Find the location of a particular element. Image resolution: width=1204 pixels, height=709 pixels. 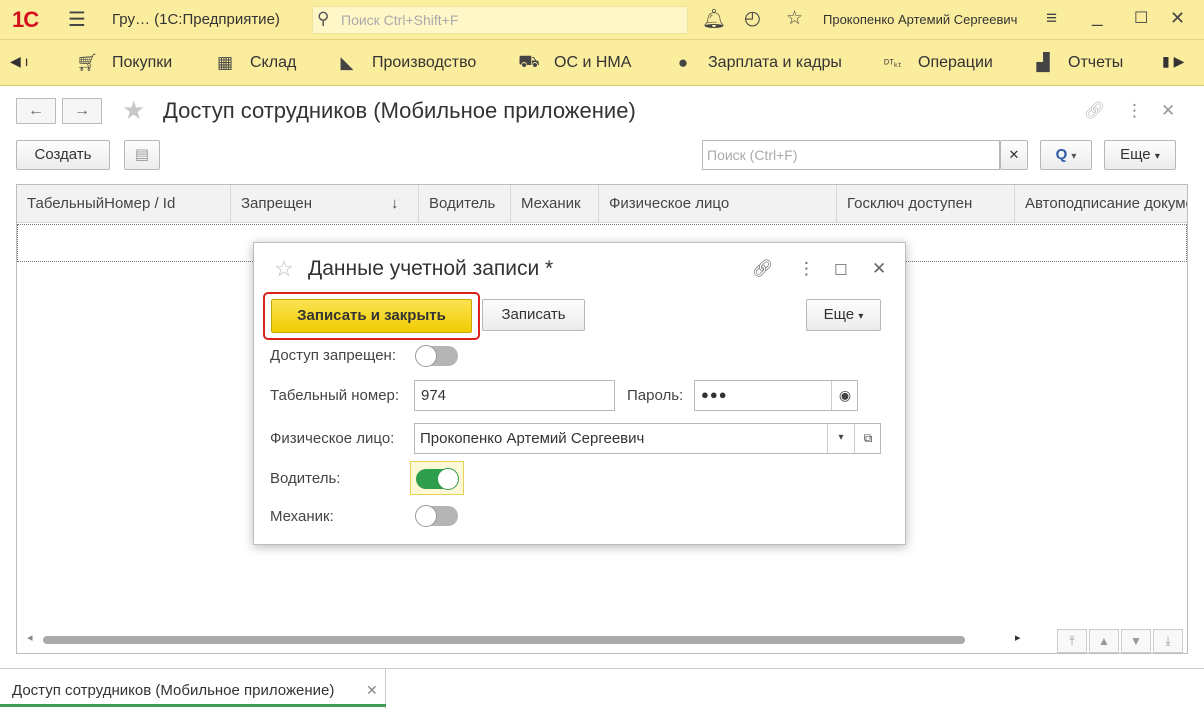

section-label: ОС и НМА is located at coordinates (593, 62).